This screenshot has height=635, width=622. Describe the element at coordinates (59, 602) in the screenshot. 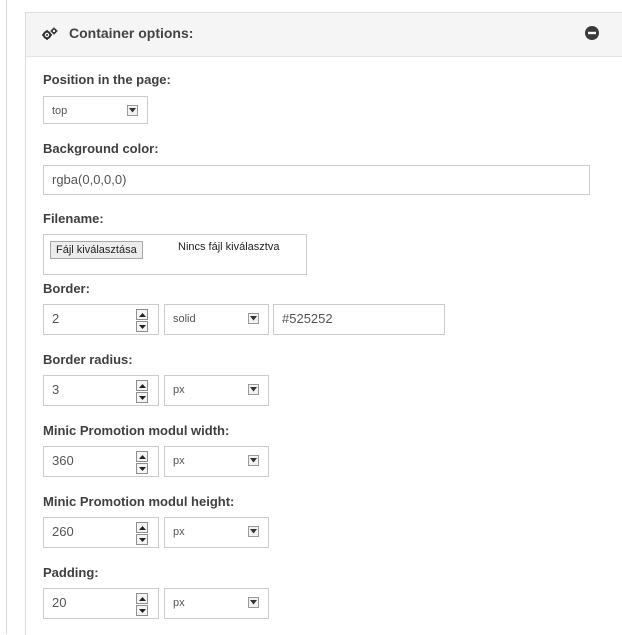

I see `padding-value: 20` at that location.